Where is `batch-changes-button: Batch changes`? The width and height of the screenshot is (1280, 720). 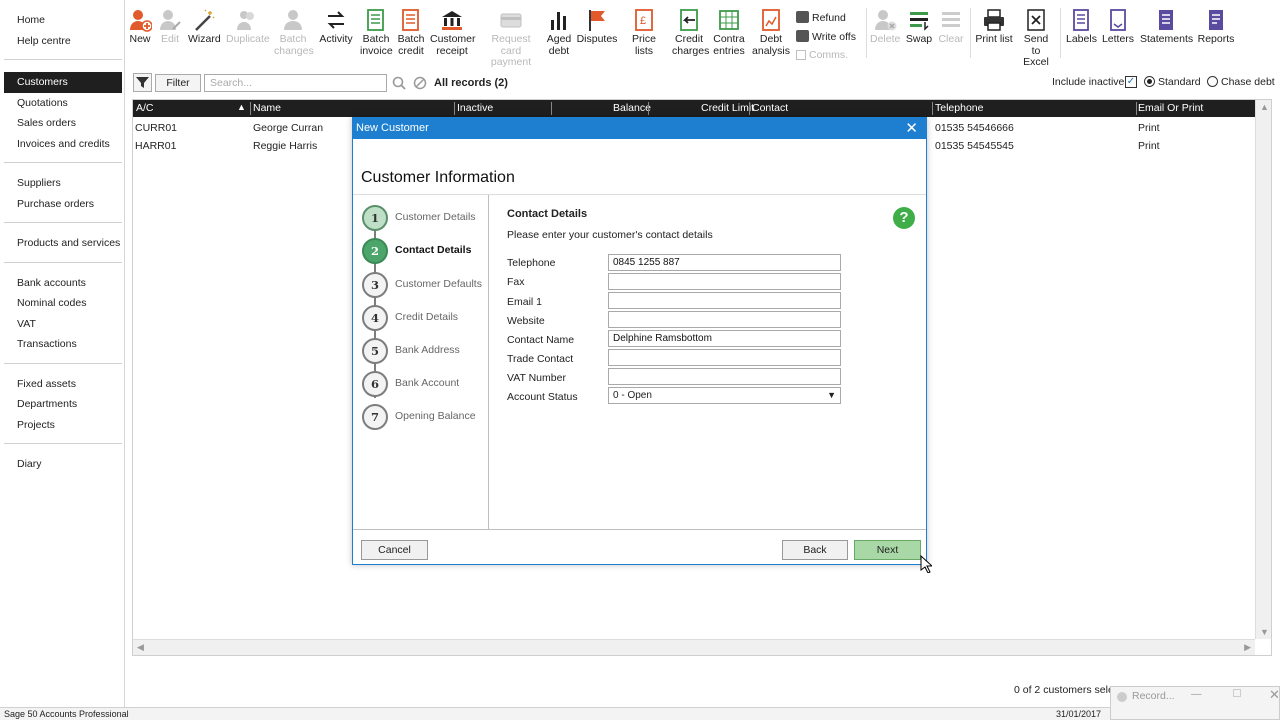 batch-changes-button: Batch changes is located at coordinates (294, 32).